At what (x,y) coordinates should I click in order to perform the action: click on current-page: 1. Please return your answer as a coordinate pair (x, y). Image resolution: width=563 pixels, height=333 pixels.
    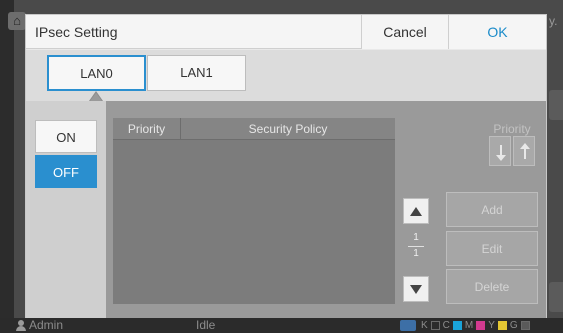
    Looking at the image, I should click on (416, 237).